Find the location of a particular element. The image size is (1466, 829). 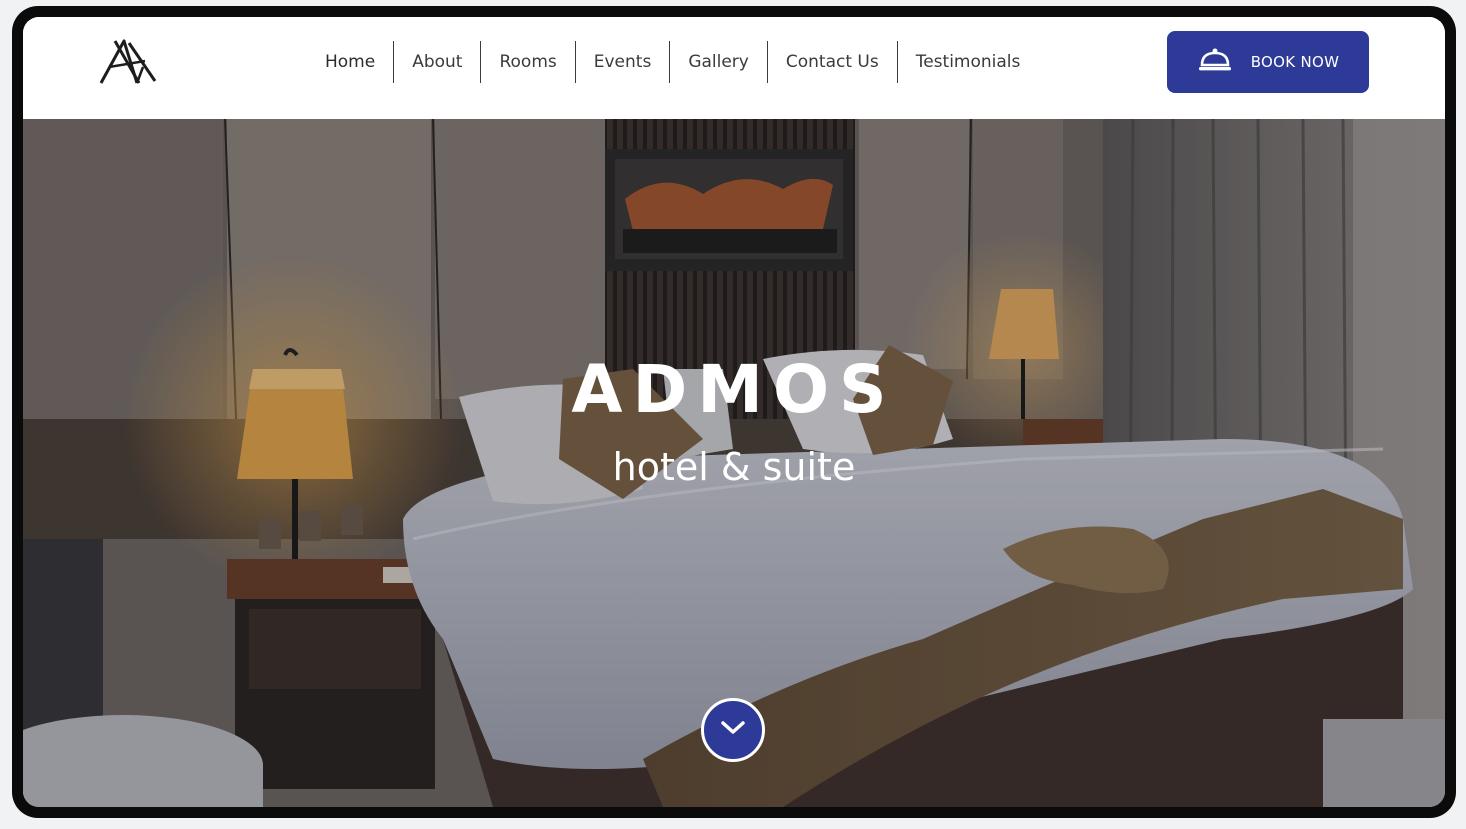

nav-item-home: Home is located at coordinates (350, 62).